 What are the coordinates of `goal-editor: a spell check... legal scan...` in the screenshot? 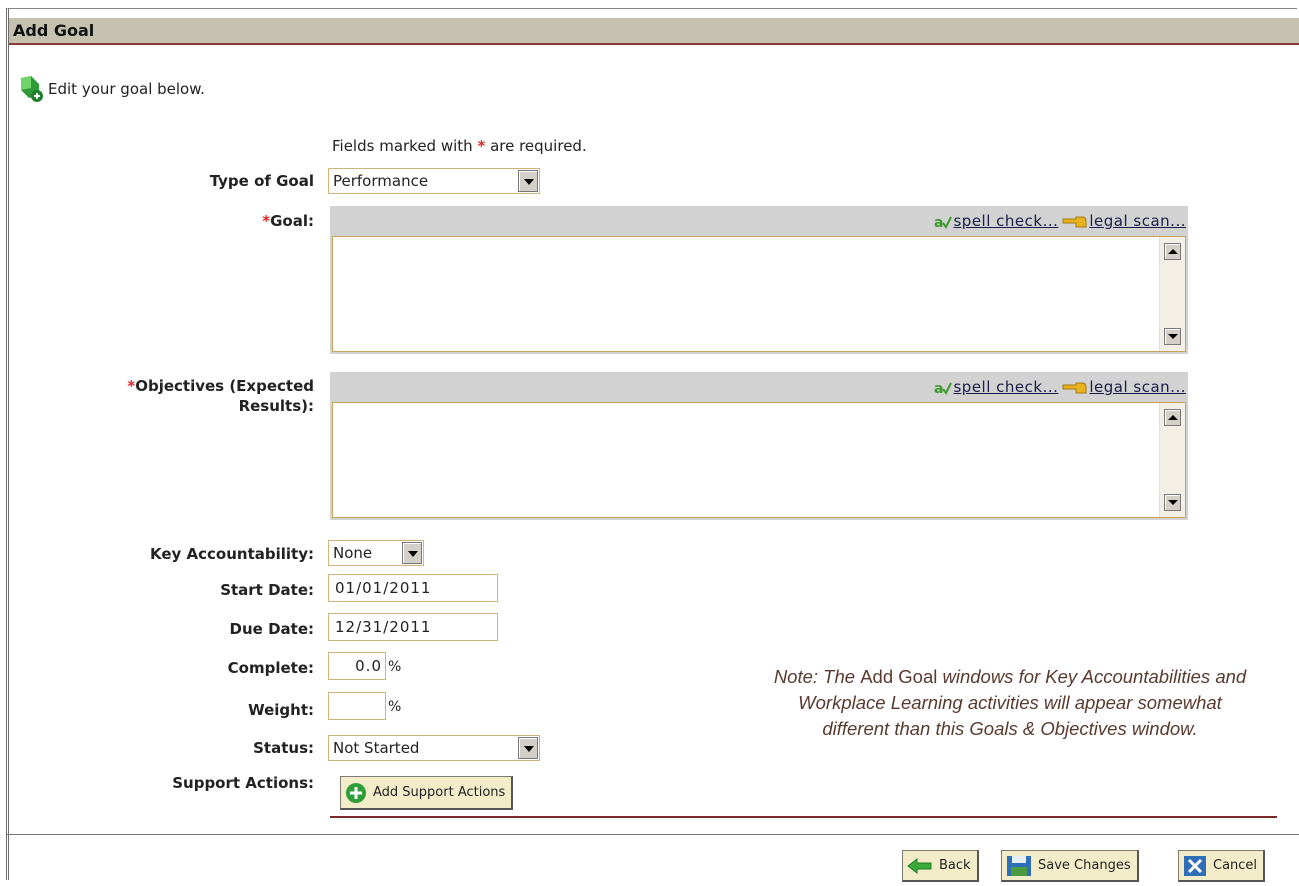 It's located at (759, 280).